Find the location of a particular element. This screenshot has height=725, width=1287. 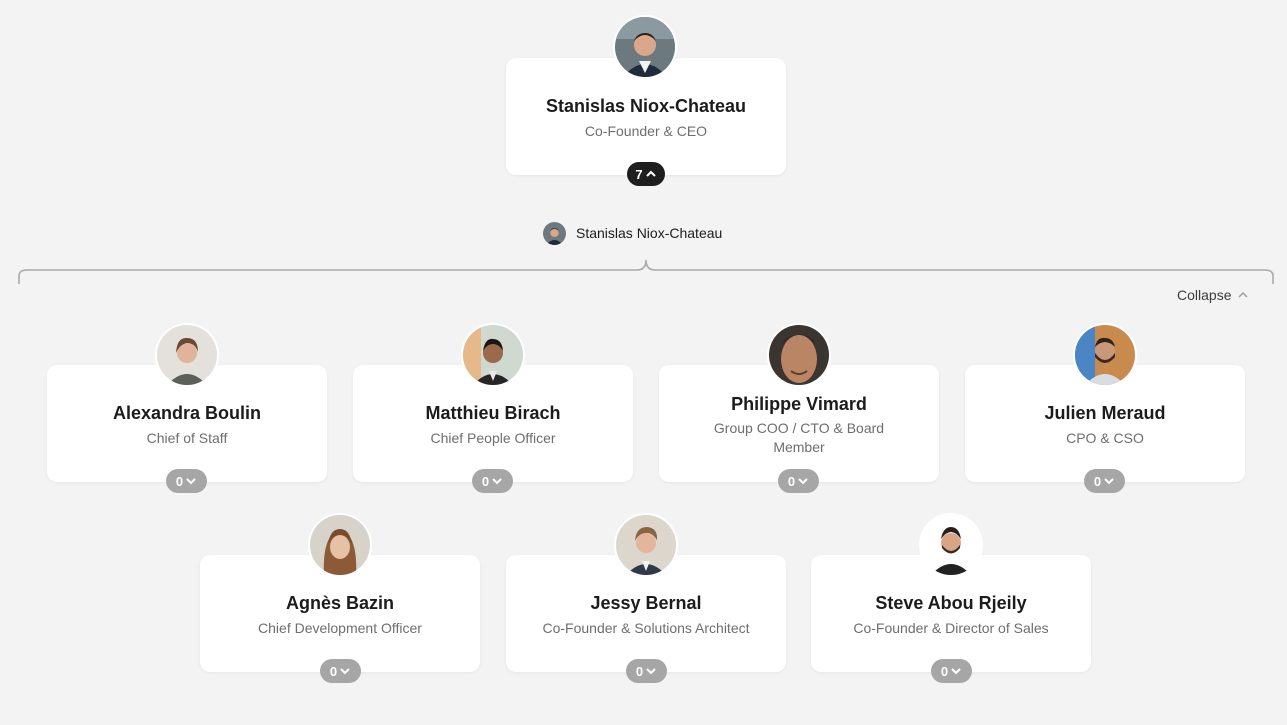

report-name: Alexandra Boulin is located at coordinates (187, 413).